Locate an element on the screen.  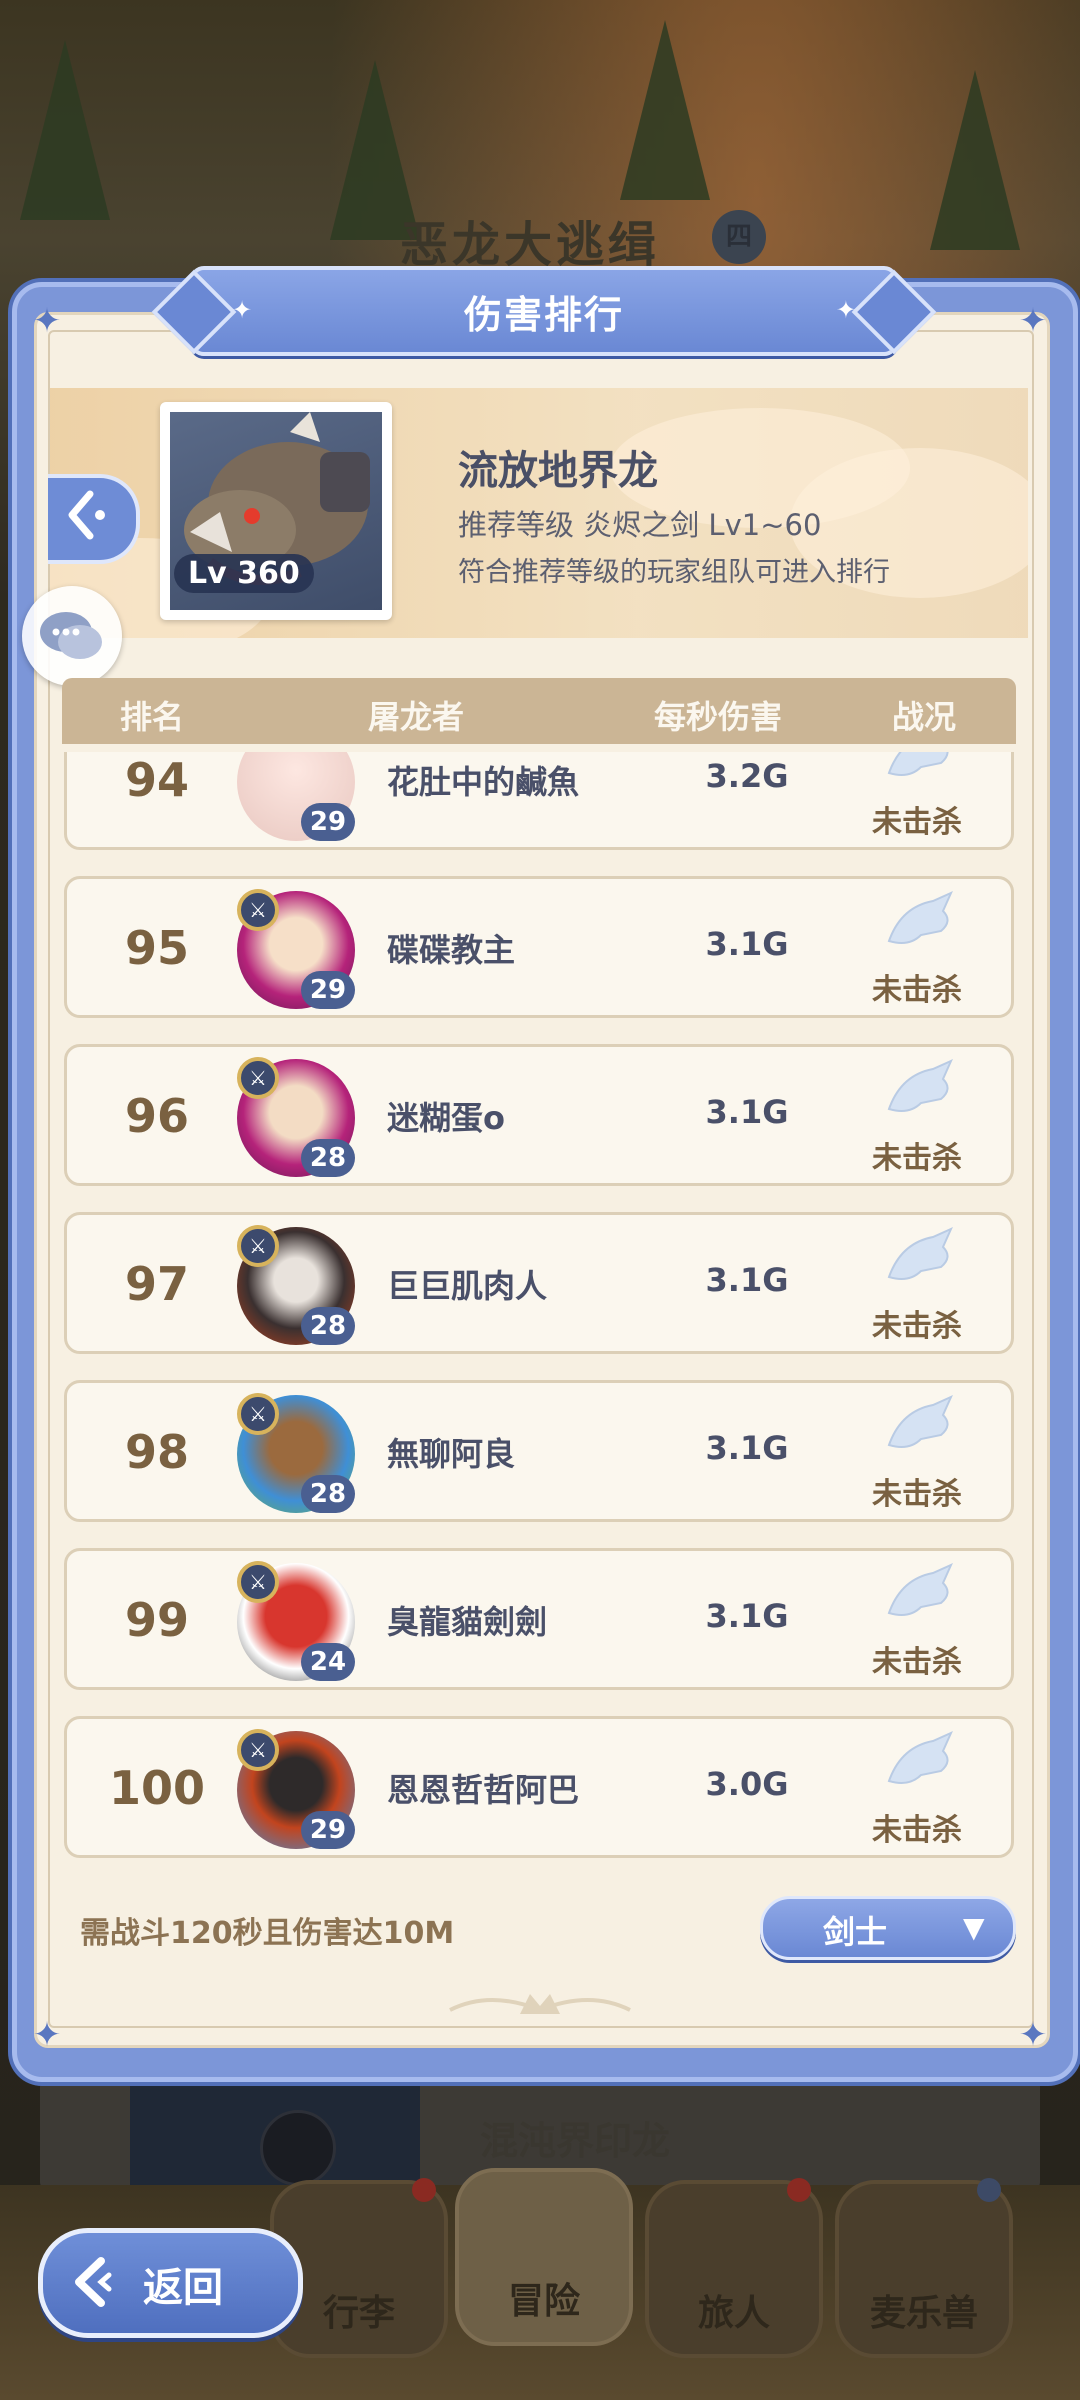
rank-number: 95 is located at coordinates (156, 948).